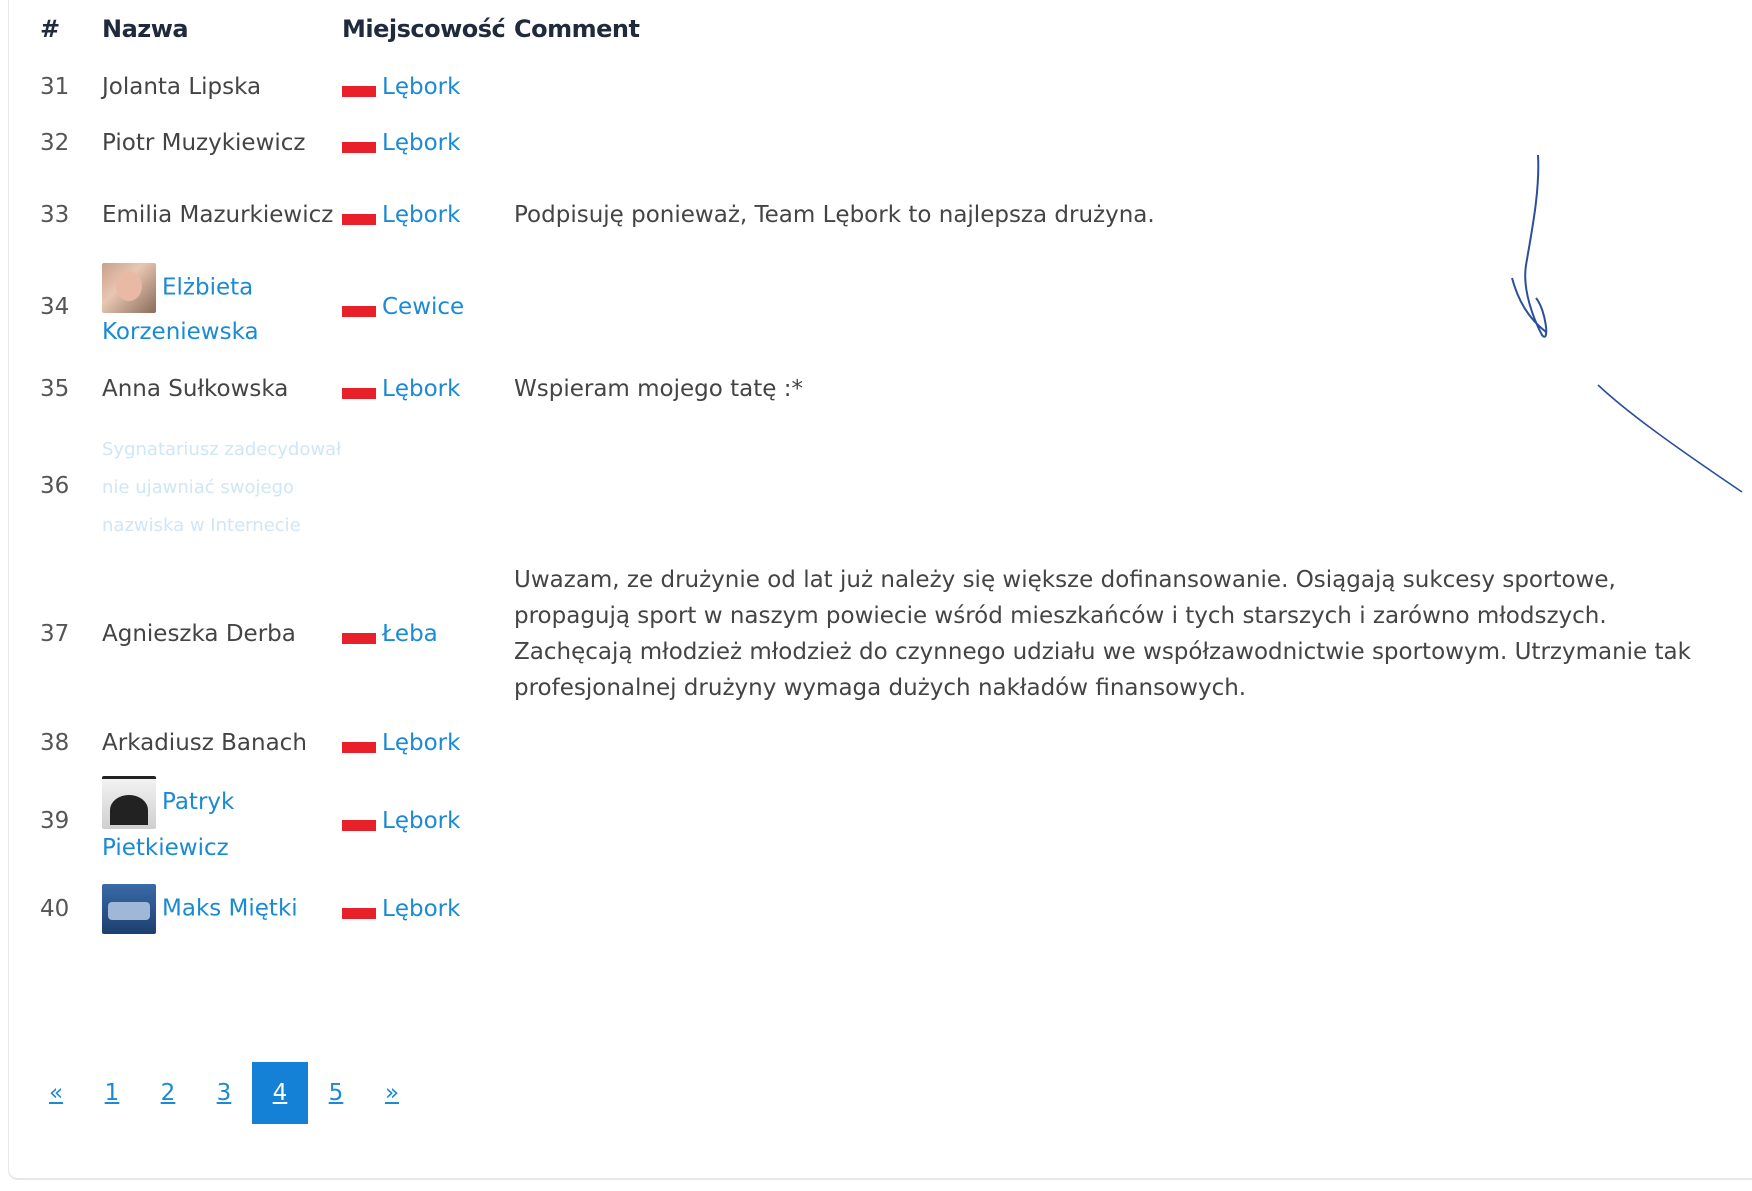 The image size is (1752, 1191). Describe the element at coordinates (428, 486) in the screenshot. I see `city-cell` at that location.